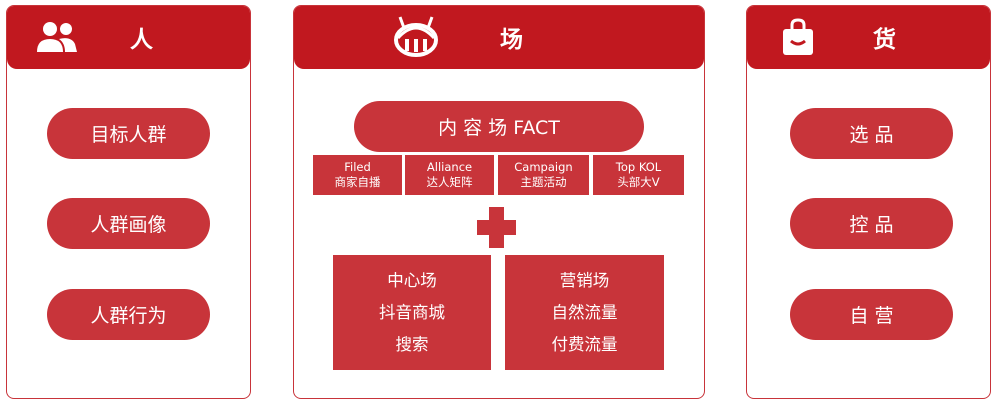  What do you see at coordinates (638, 182) in the screenshot?
I see `sub-item-top-kol-zh: 头部大V` at bounding box center [638, 182].